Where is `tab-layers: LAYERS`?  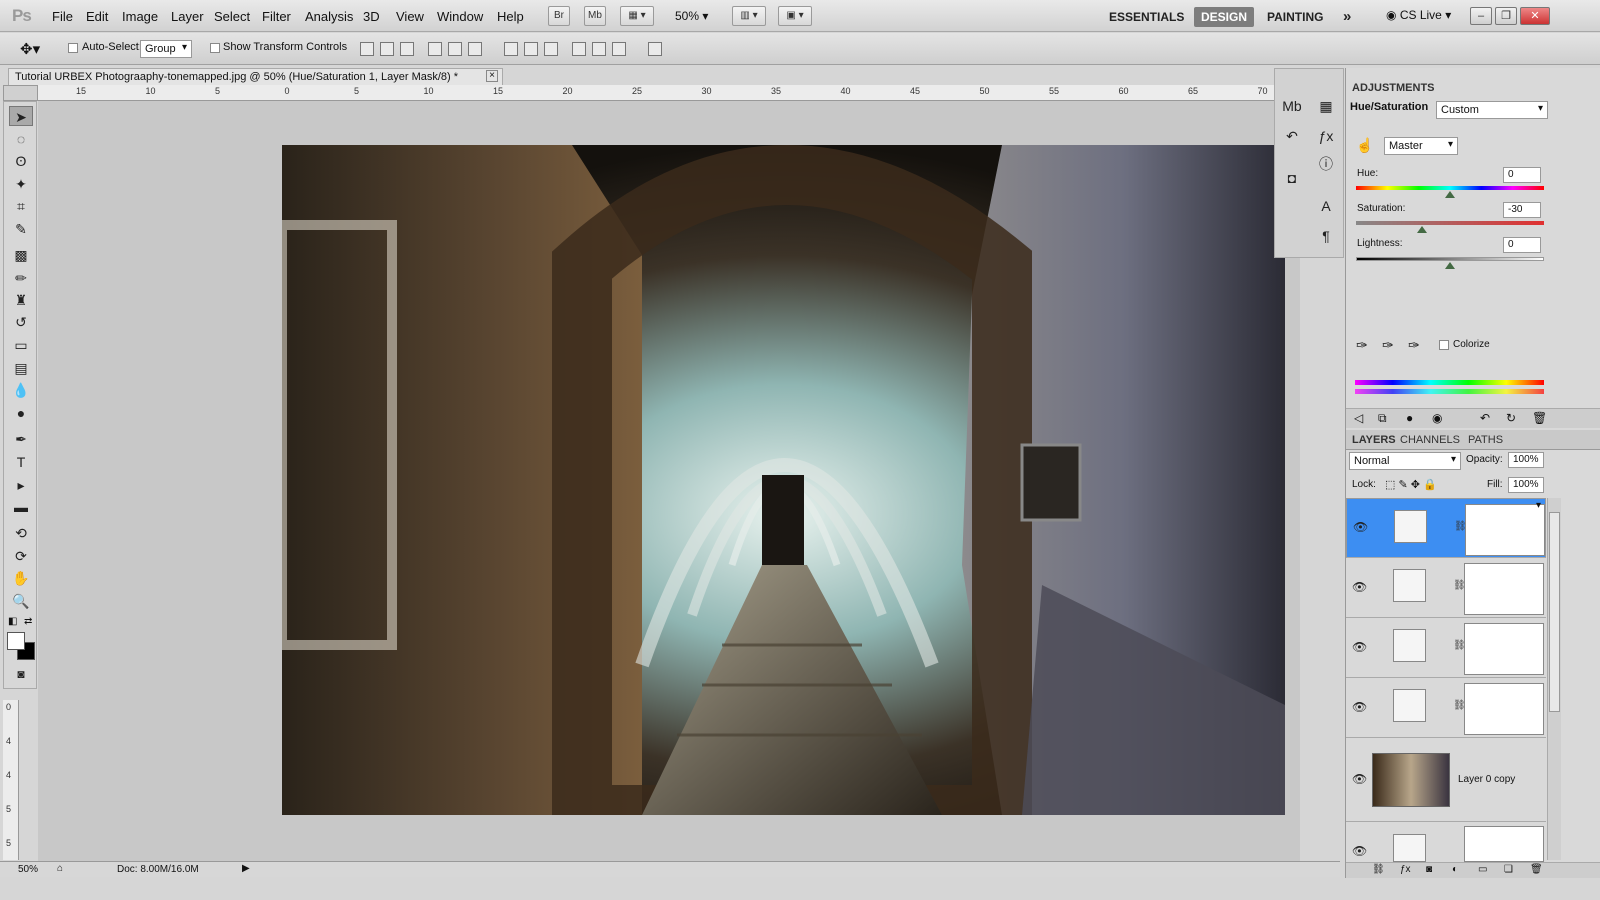 tab-layers: LAYERS is located at coordinates (1374, 440).